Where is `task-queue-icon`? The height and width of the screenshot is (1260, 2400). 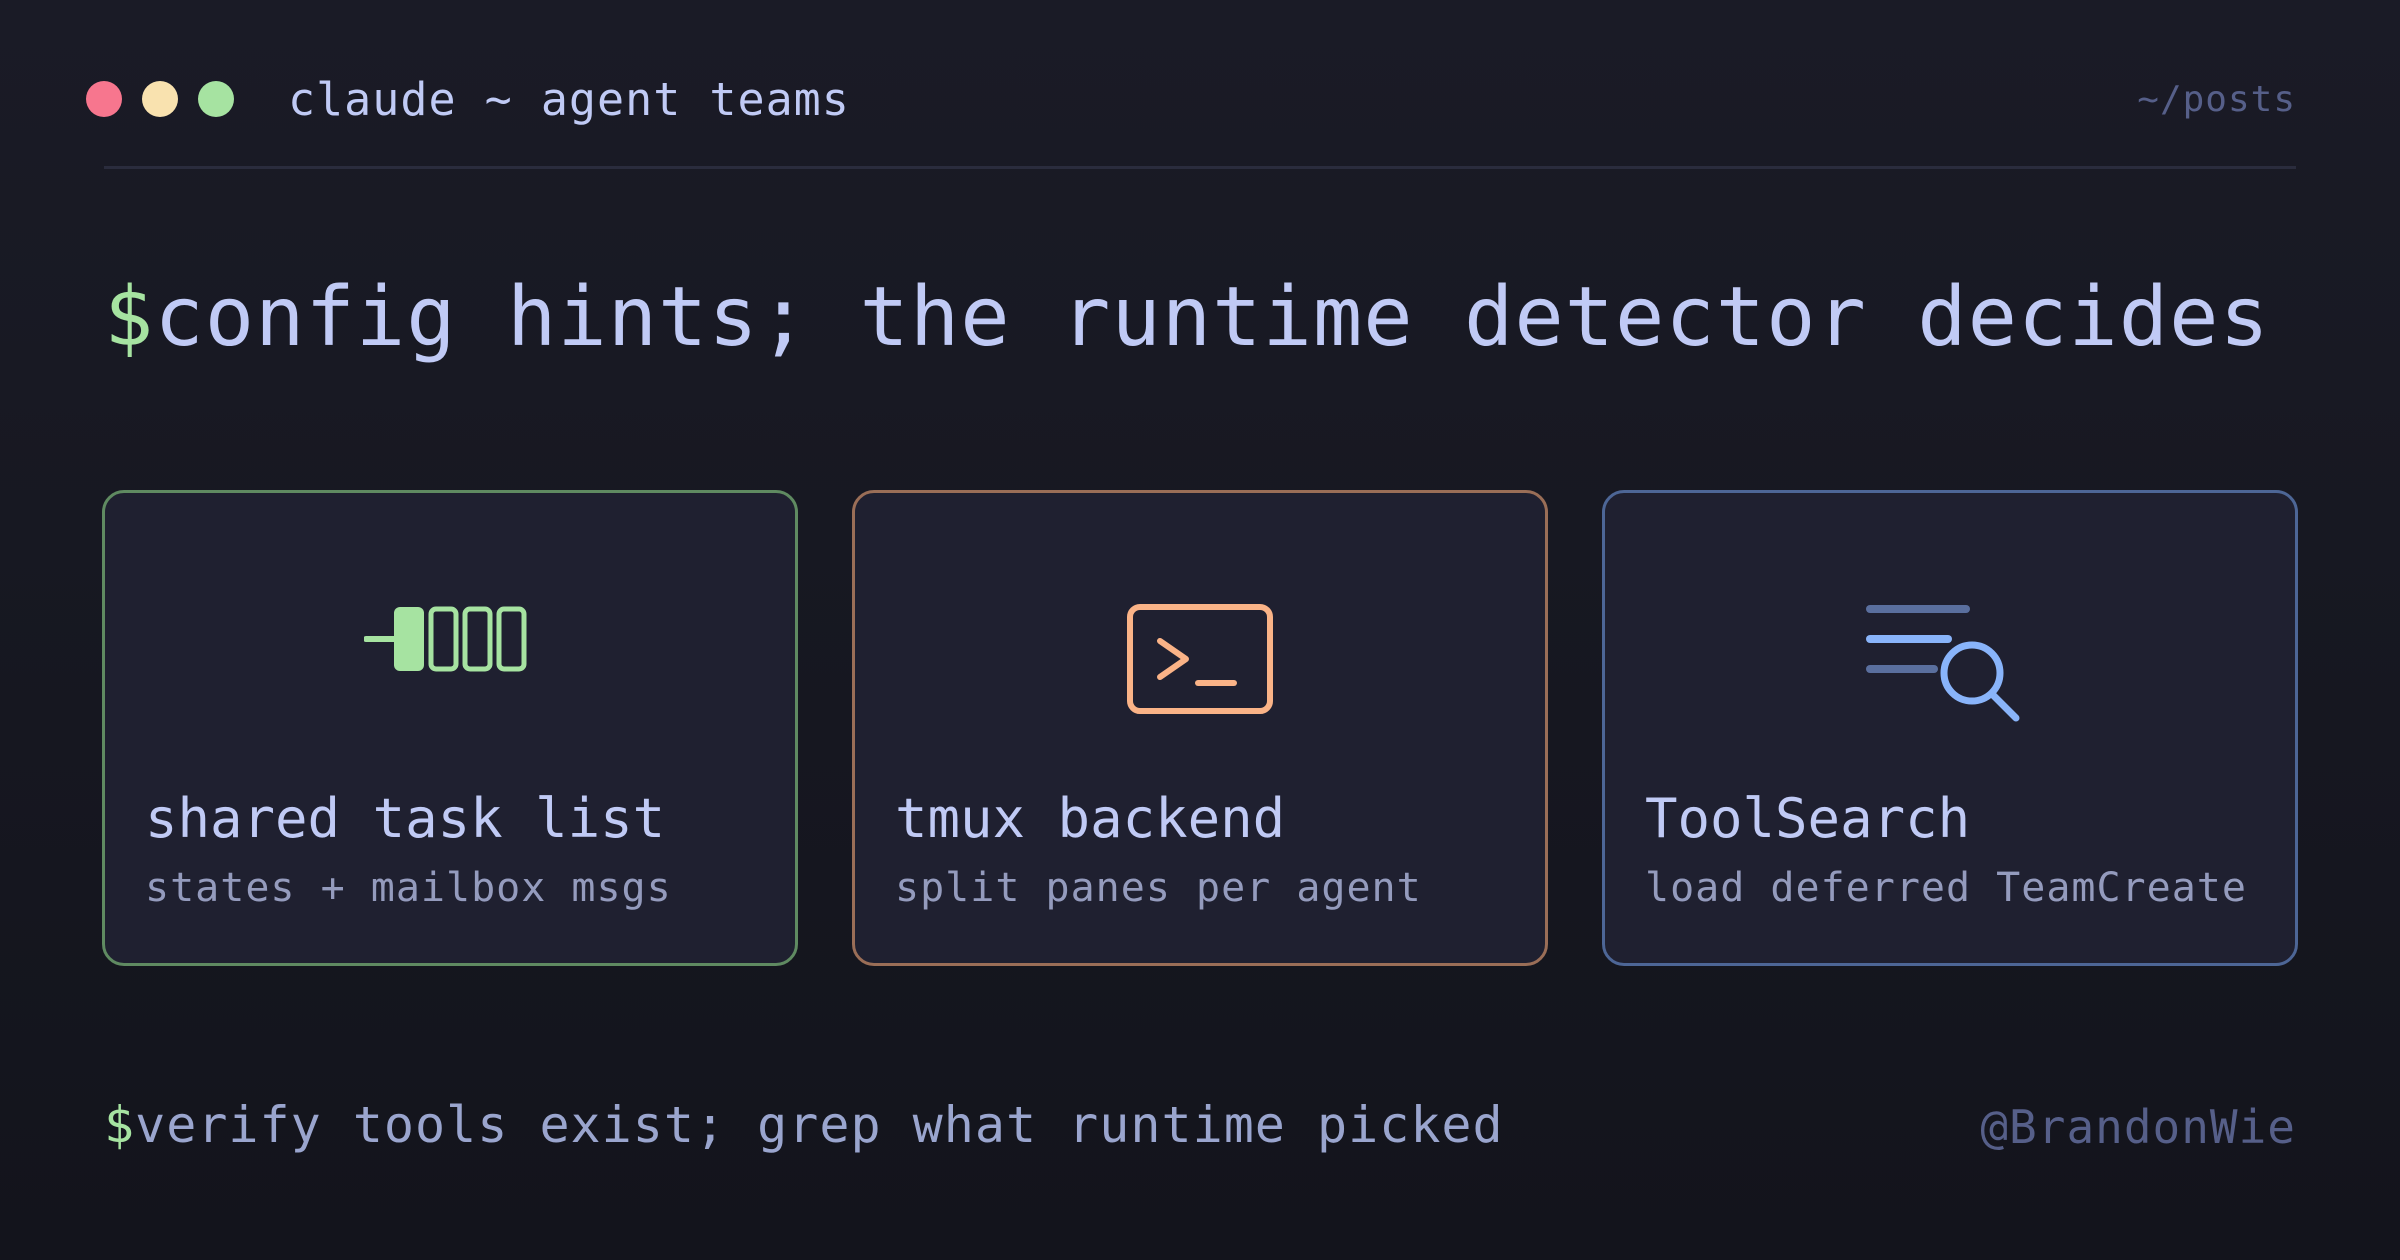
task-queue-icon is located at coordinates (449, 641).